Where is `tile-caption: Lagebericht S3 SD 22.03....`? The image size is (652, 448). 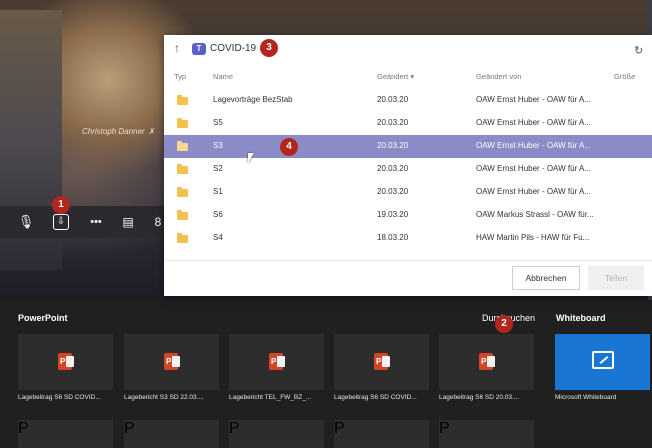 tile-caption: Lagebericht S3 SD 22.03.... is located at coordinates (164, 397).